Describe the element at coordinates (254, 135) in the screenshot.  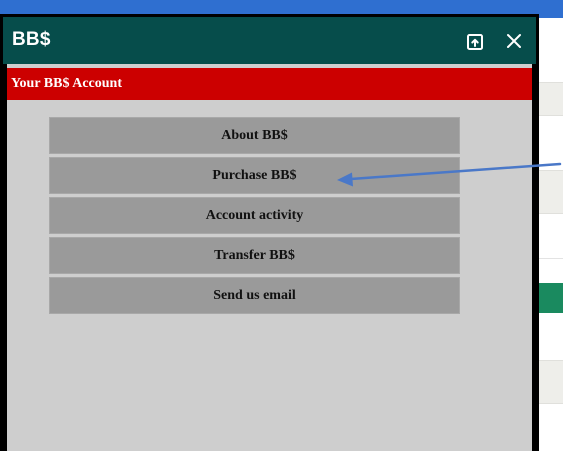
I see `menu-item-about: About BB$` at that location.